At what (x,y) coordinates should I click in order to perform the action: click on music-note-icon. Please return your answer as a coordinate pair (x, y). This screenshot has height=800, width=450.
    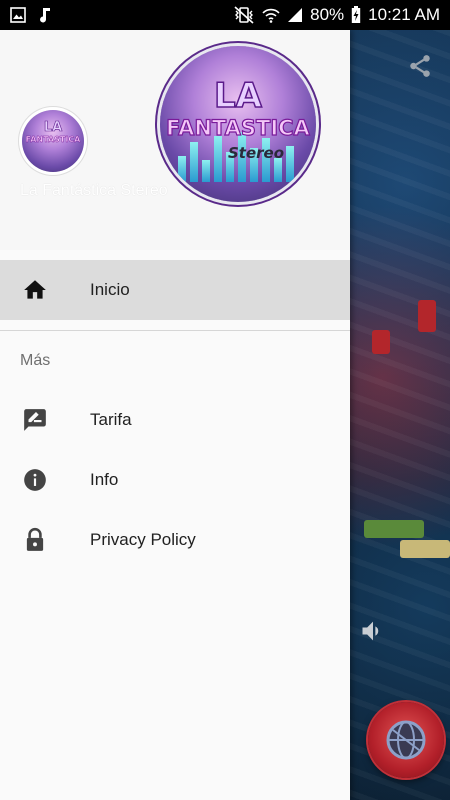
    Looking at the image, I should click on (45, 15).